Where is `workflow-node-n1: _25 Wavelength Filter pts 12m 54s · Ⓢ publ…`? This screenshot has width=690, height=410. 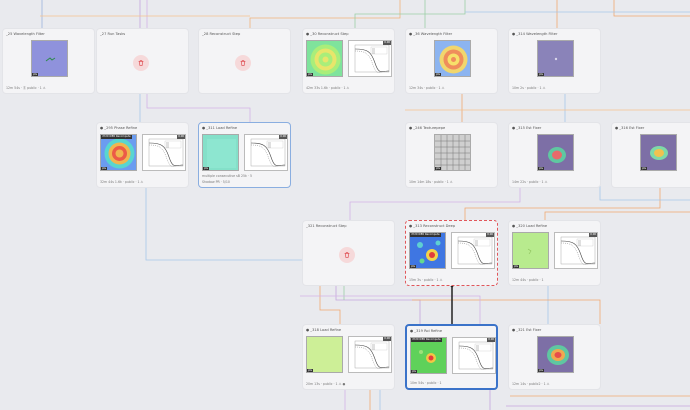
workflow-node-n1: _25 Wavelength Filter pts 12m 54s · Ⓢ publ… is located at coordinates (48, 61).